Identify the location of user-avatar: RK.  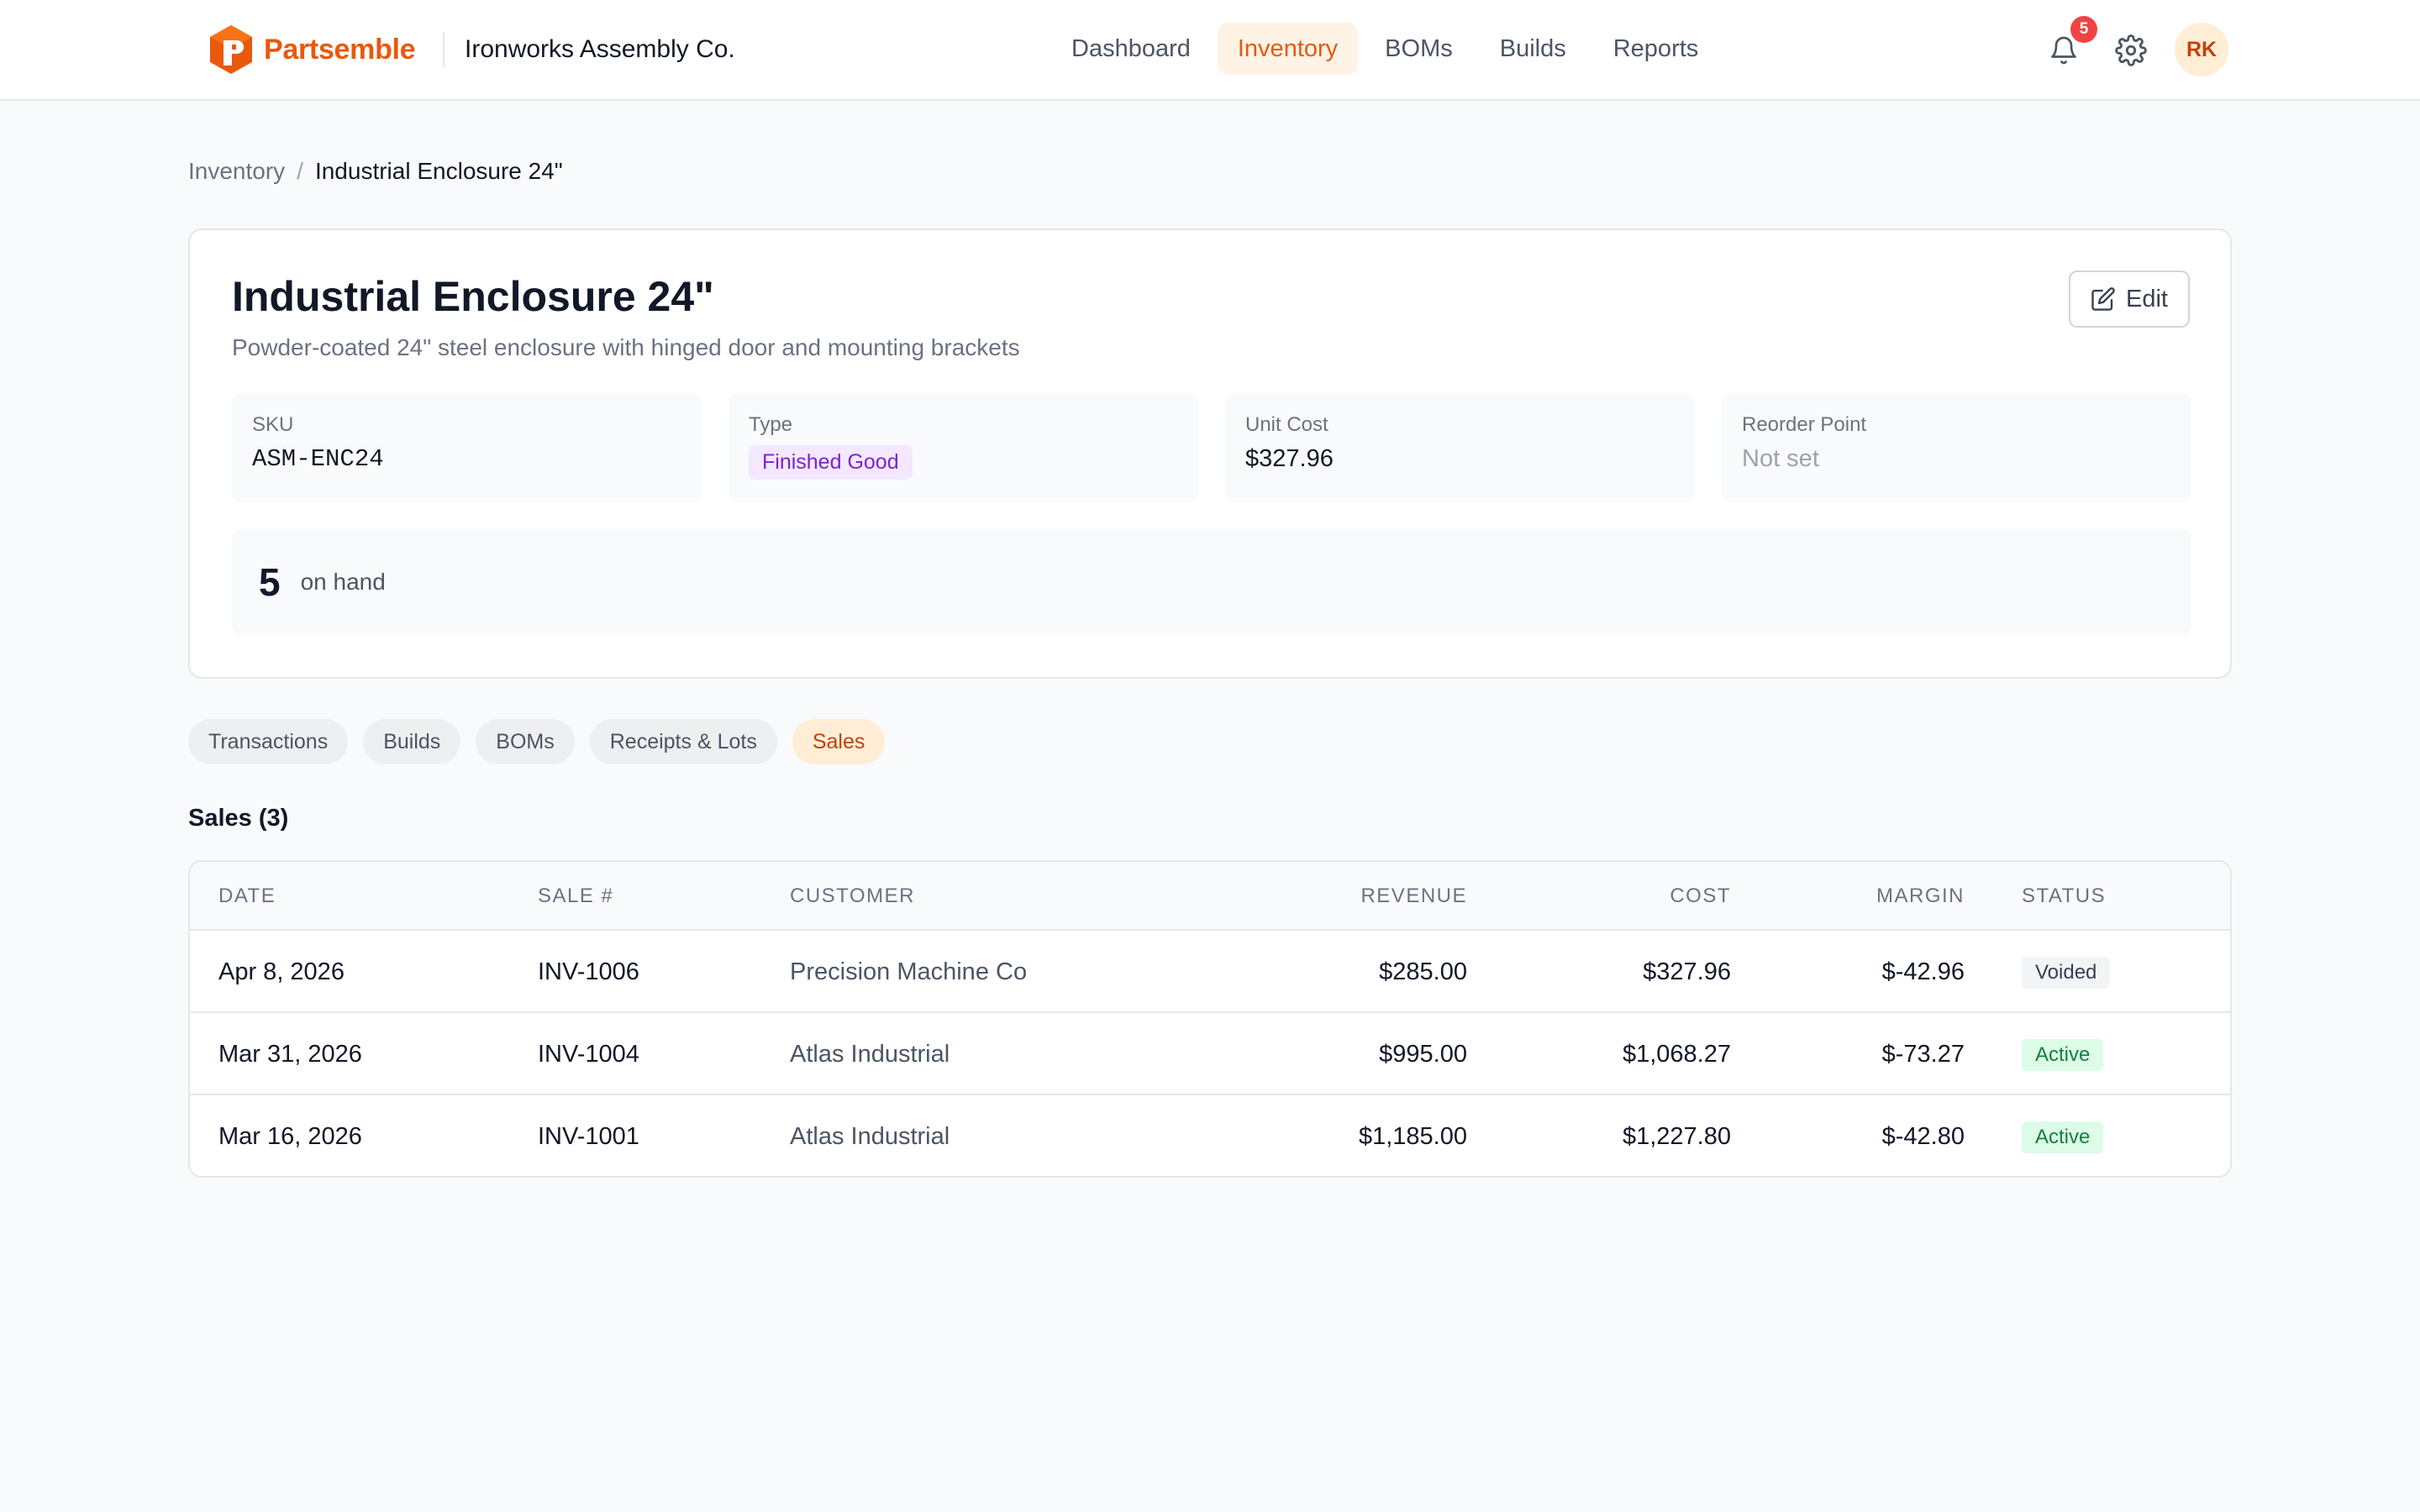
(2202, 49).